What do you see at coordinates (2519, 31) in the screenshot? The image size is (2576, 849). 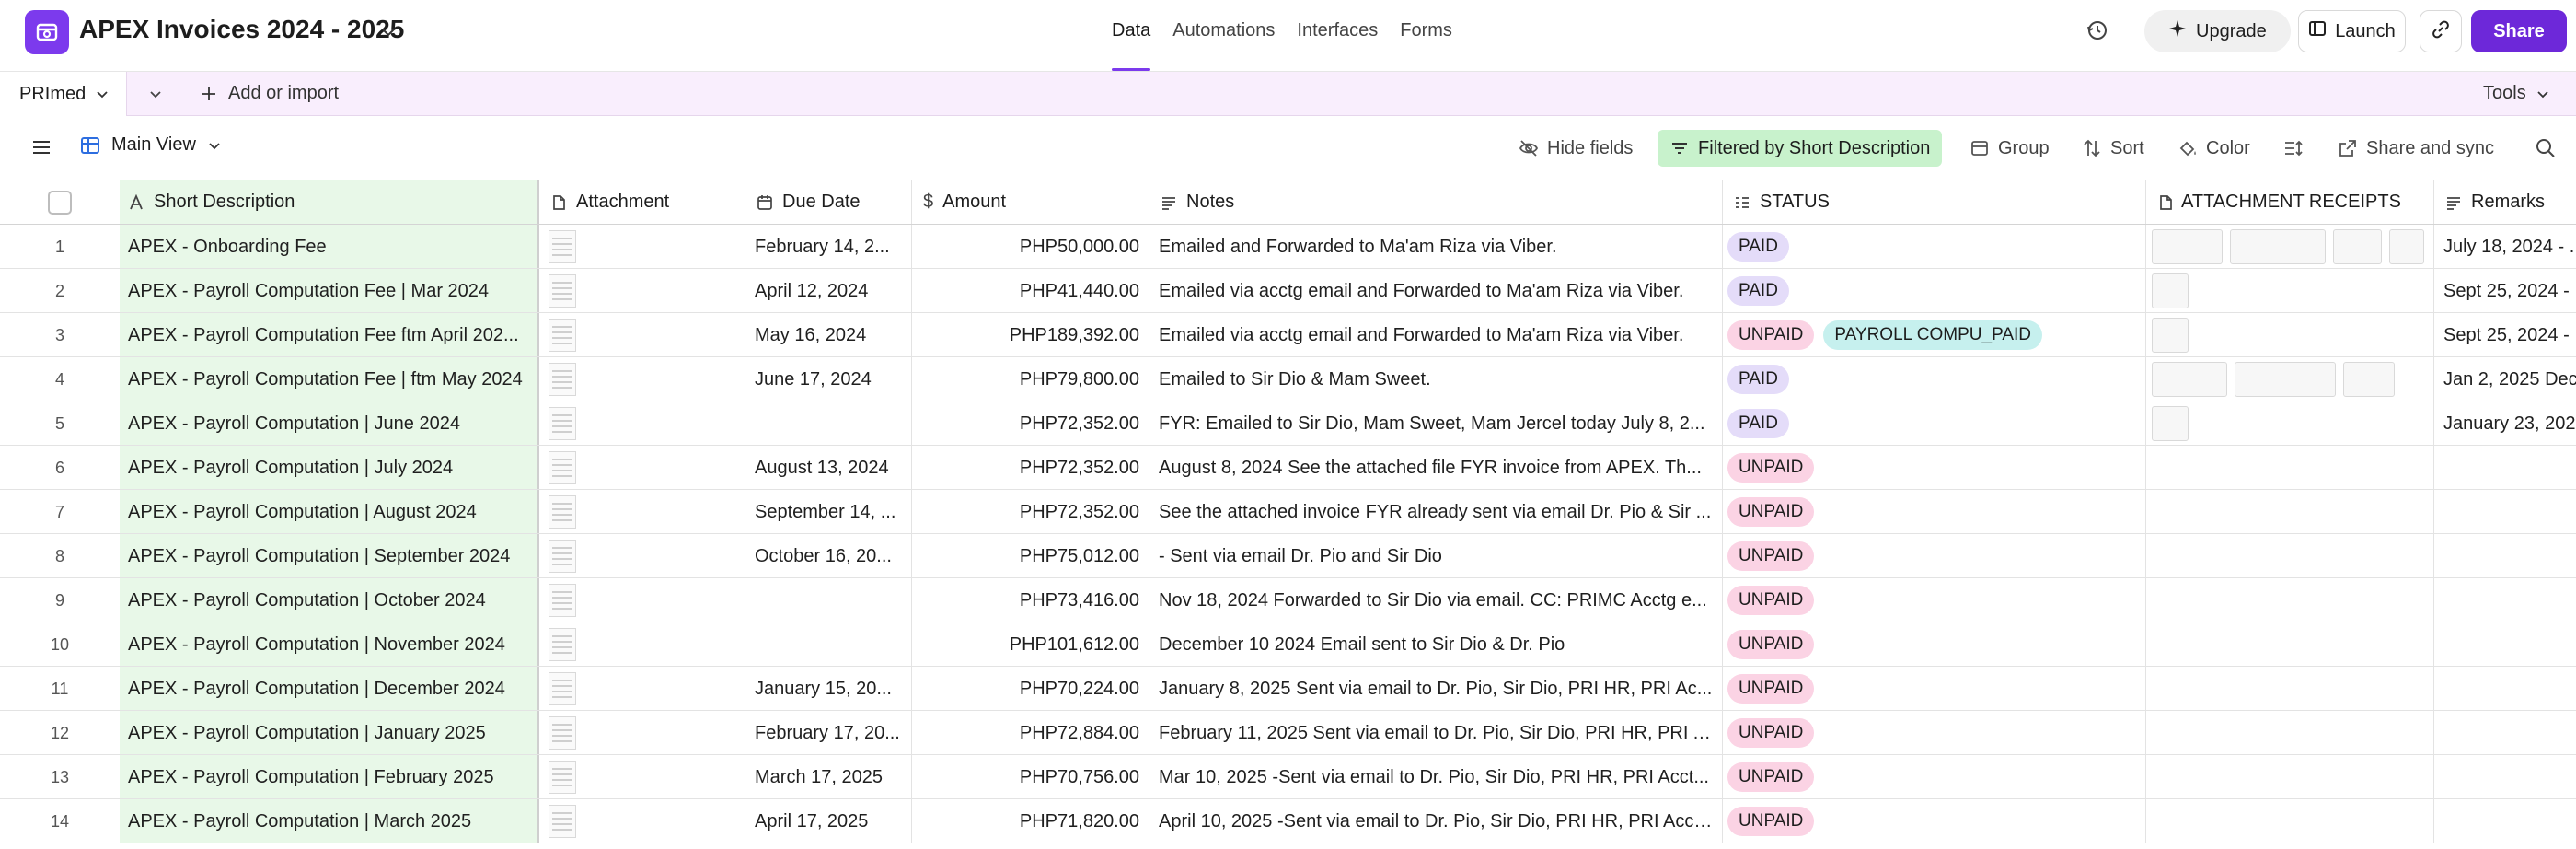 I see `share-button: Share` at bounding box center [2519, 31].